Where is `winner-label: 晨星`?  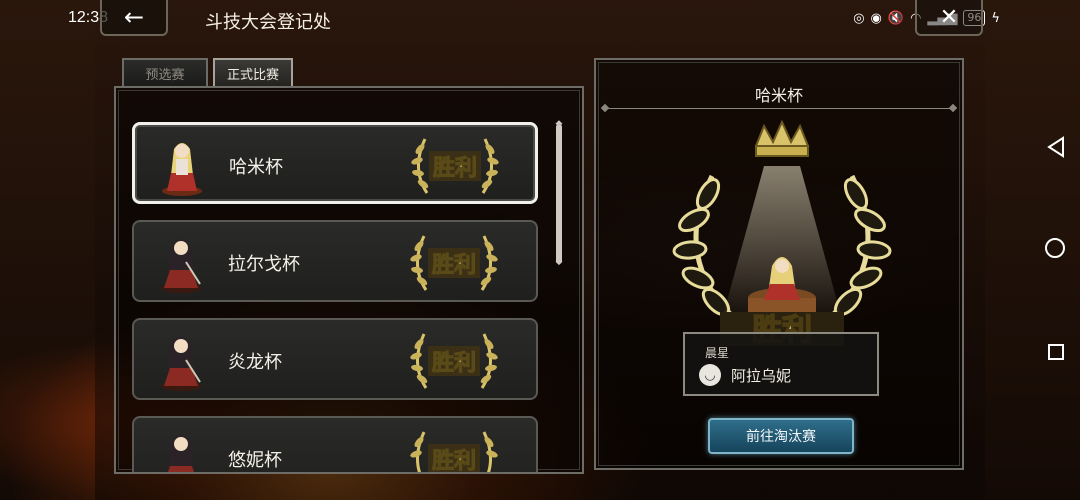 winner-label: 晨星 is located at coordinates (717, 353).